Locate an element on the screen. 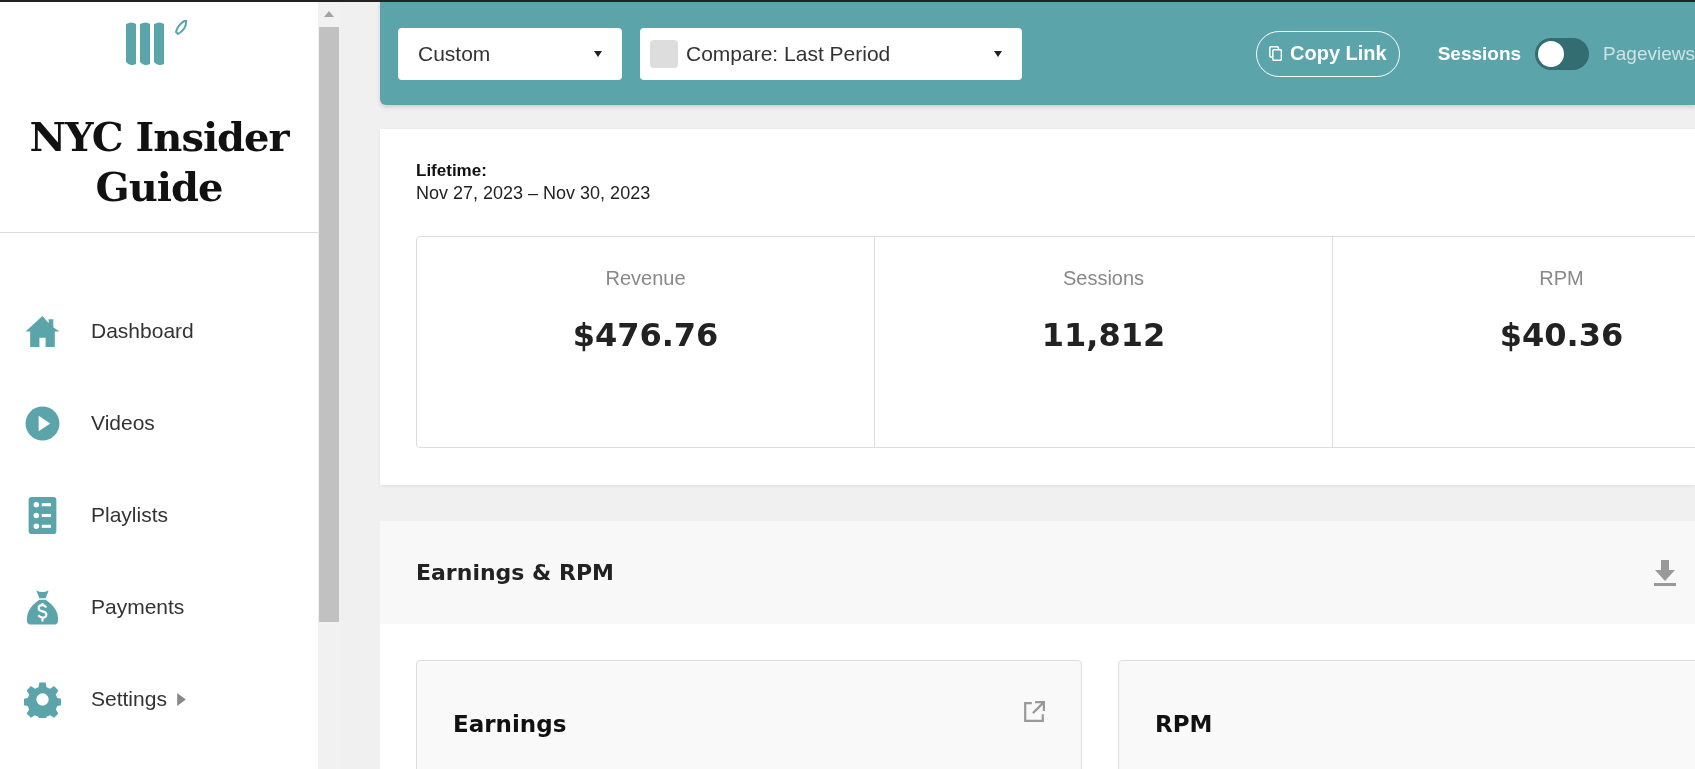 The image size is (1695, 769). stat-label: Revenue is located at coordinates (645, 278).